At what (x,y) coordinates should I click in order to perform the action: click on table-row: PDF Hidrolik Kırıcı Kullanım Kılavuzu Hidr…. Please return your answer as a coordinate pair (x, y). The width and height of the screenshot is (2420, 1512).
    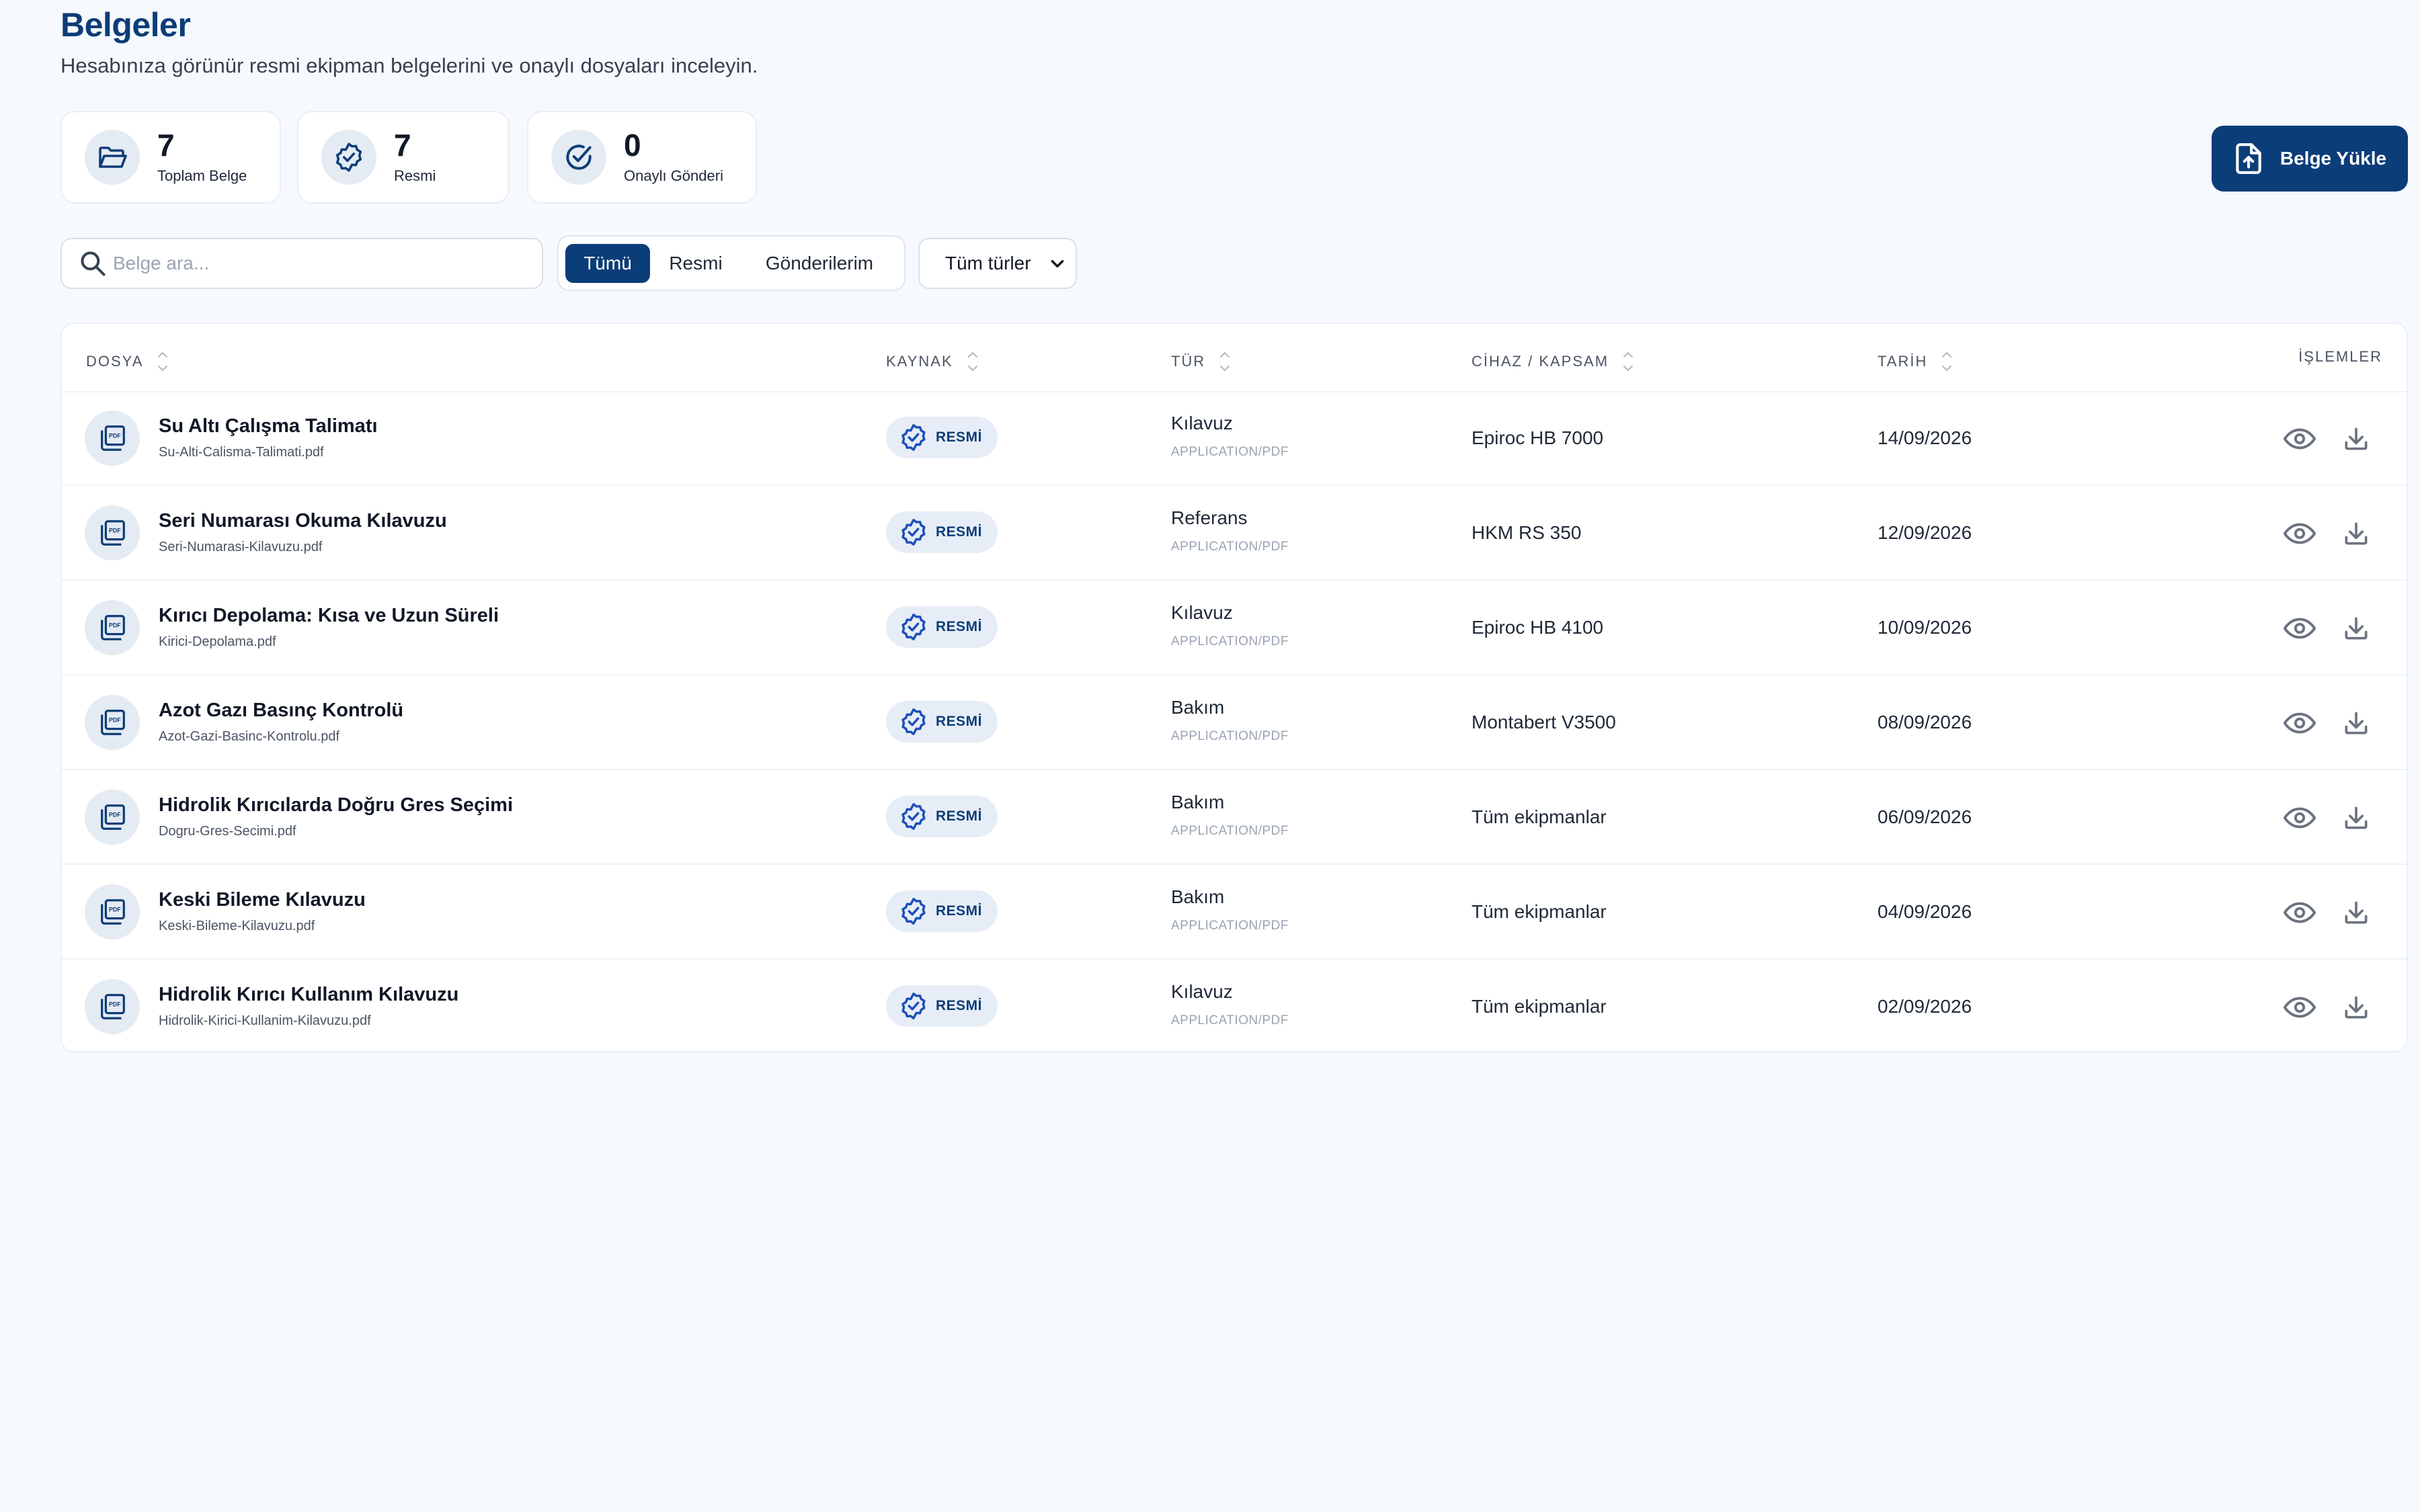
    Looking at the image, I should click on (1234, 1006).